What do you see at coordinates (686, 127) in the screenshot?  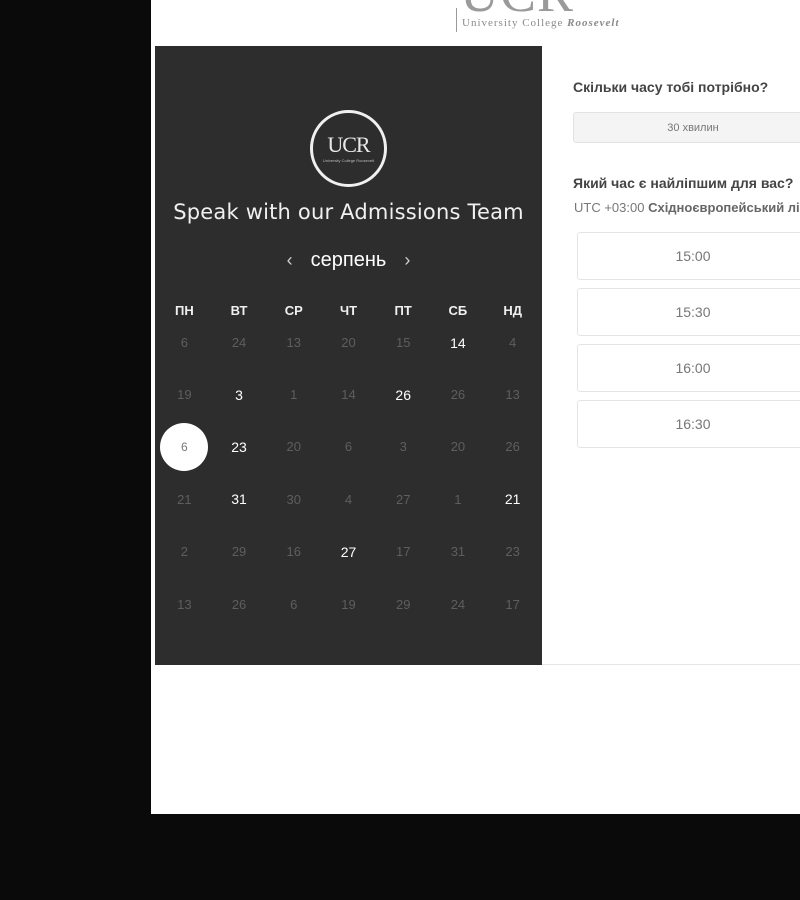 I see `duration-select: 30 хвилин` at bounding box center [686, 127].